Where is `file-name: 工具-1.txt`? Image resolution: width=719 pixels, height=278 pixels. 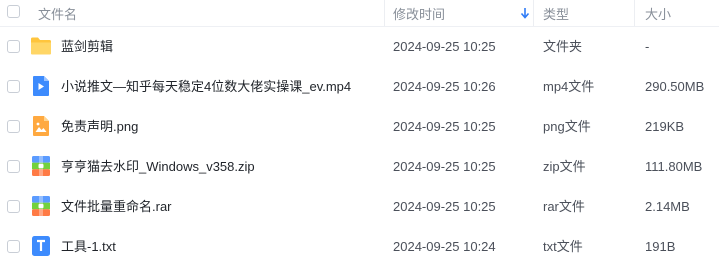
file-name: 工具-1.txt is located at coordinates (88, 247).